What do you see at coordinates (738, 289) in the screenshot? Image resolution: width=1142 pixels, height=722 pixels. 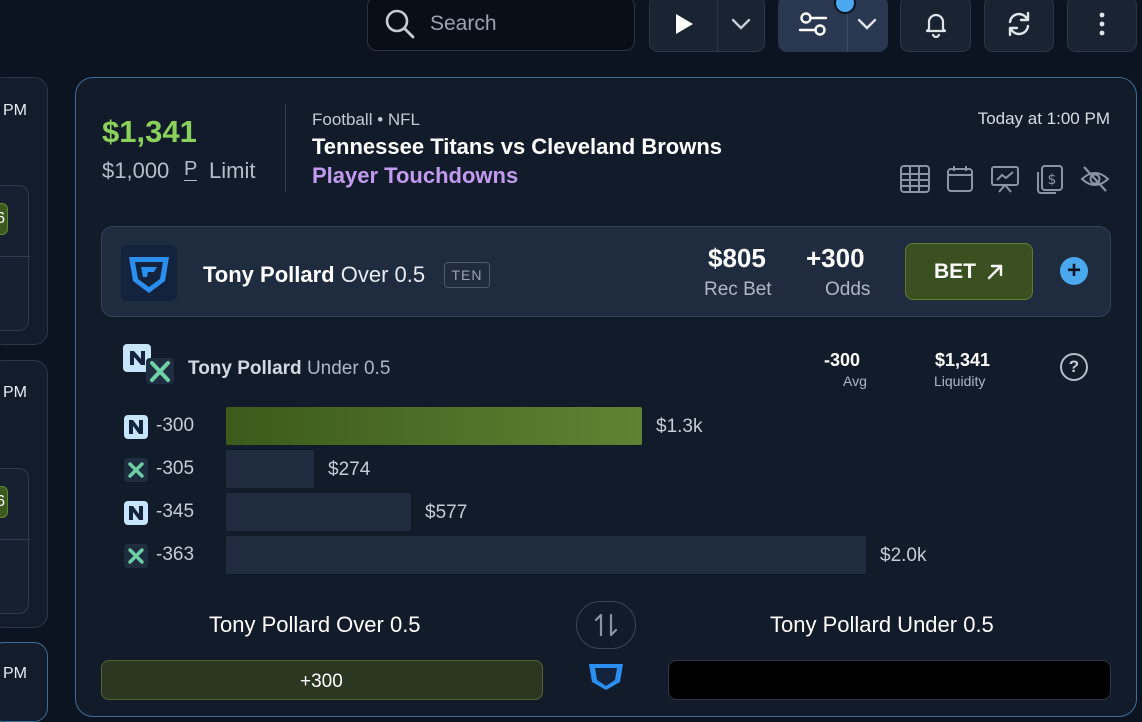 I see `rec-bet-label: Rec Bet` at bounding box center [738, 289].